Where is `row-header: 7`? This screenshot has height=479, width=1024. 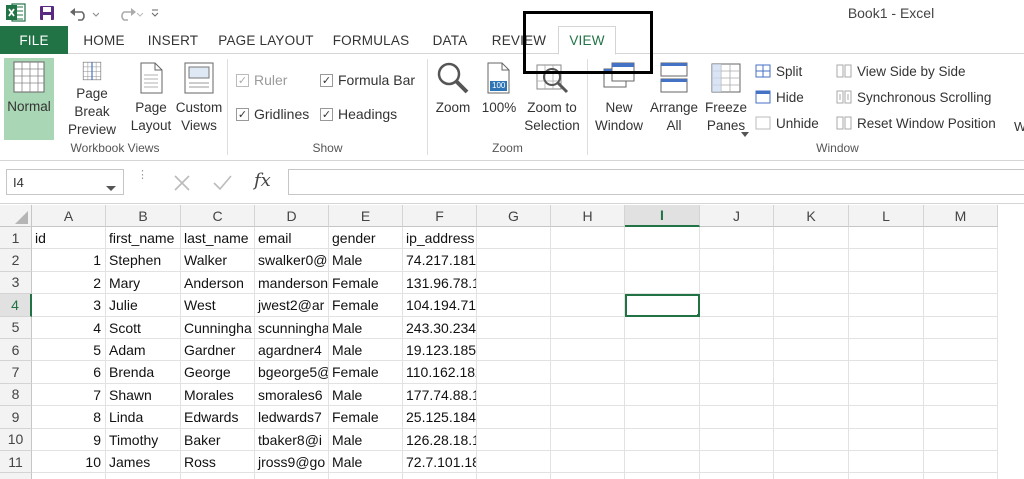 row-header: 7 is located at coordinates (16, 372).